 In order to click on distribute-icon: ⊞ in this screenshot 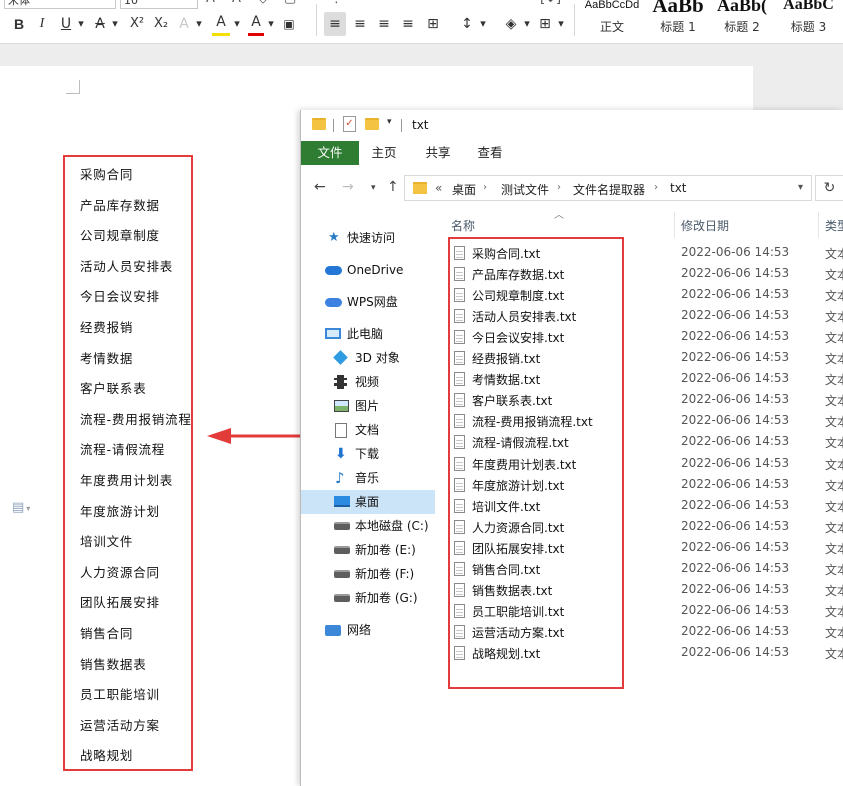, I will do `click(433, 24)`.